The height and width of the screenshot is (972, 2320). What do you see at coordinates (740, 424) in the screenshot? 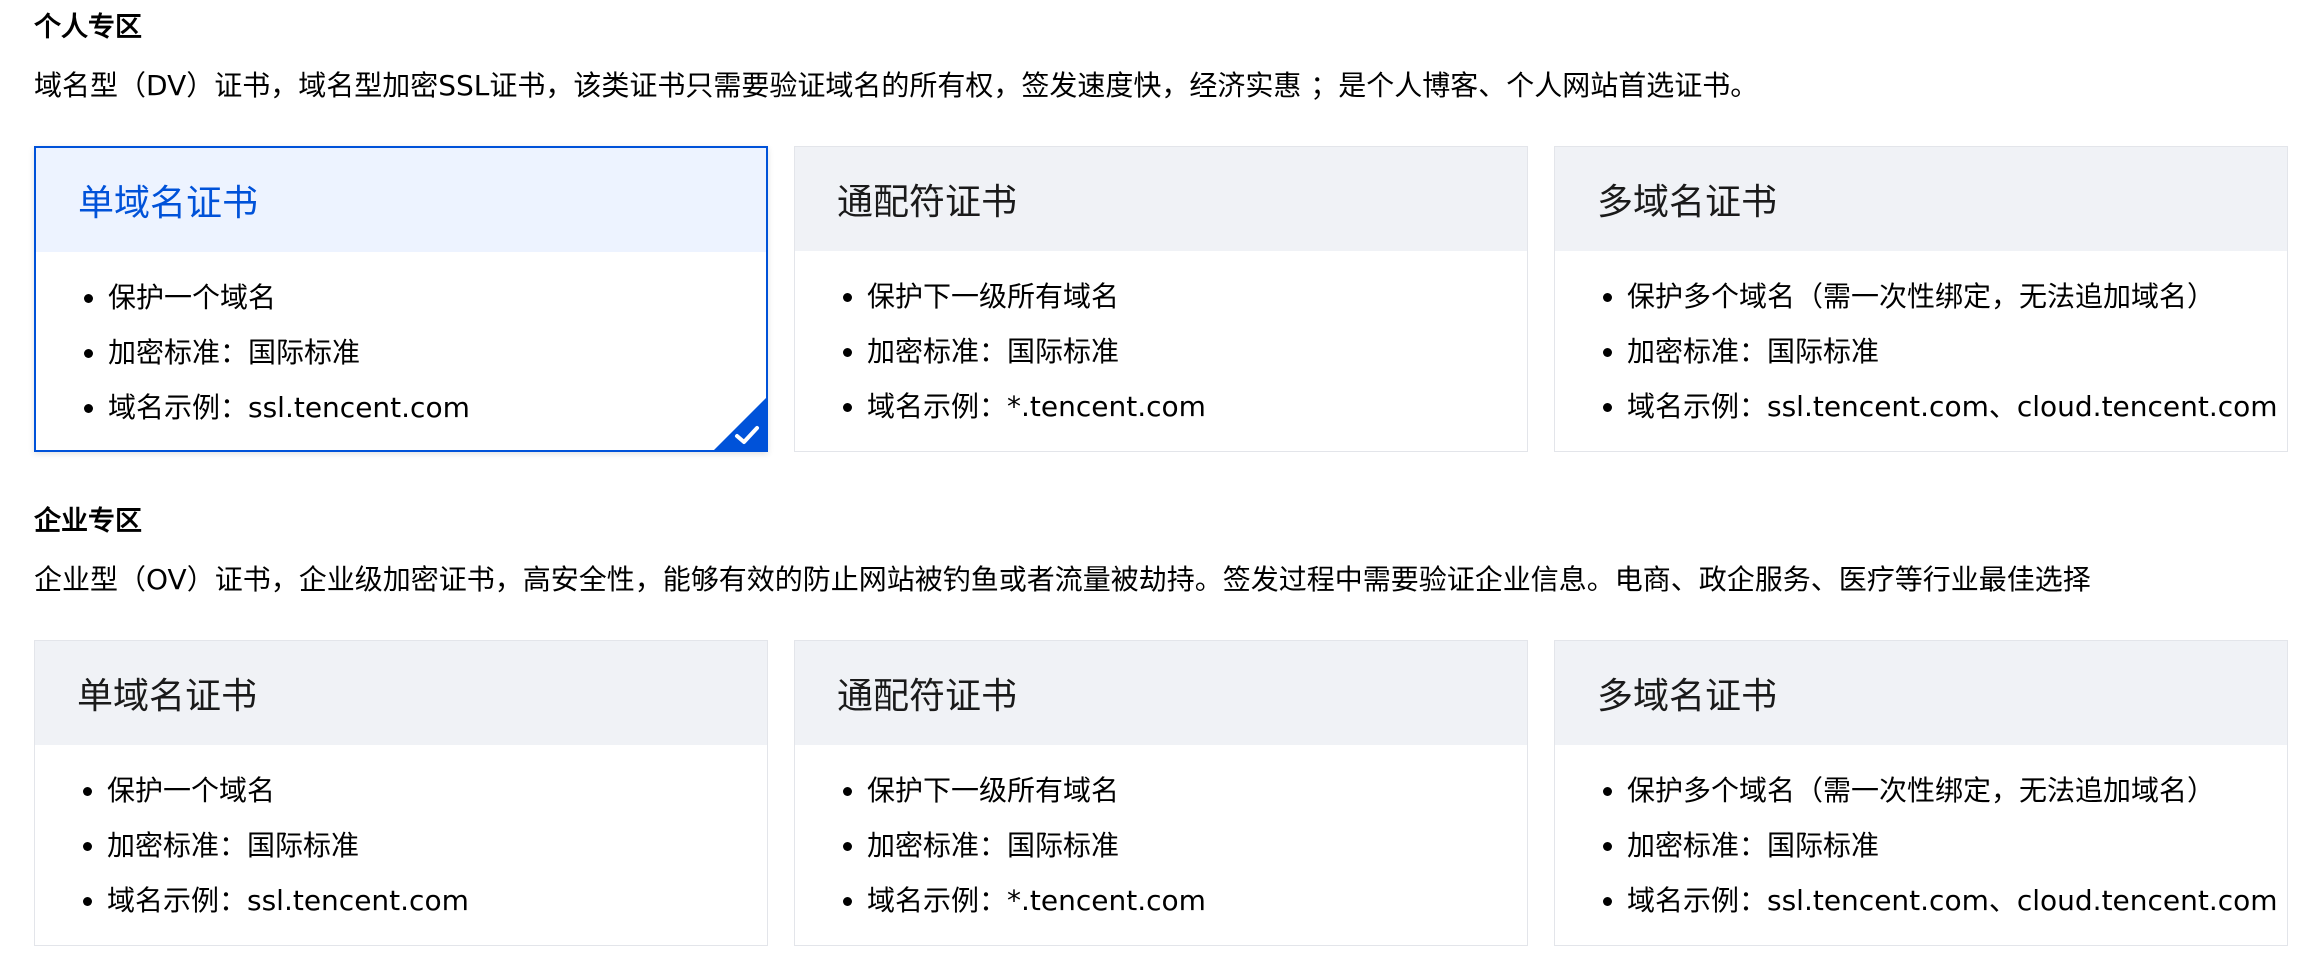
I see `check-icon` at bounding box center [740, 424].